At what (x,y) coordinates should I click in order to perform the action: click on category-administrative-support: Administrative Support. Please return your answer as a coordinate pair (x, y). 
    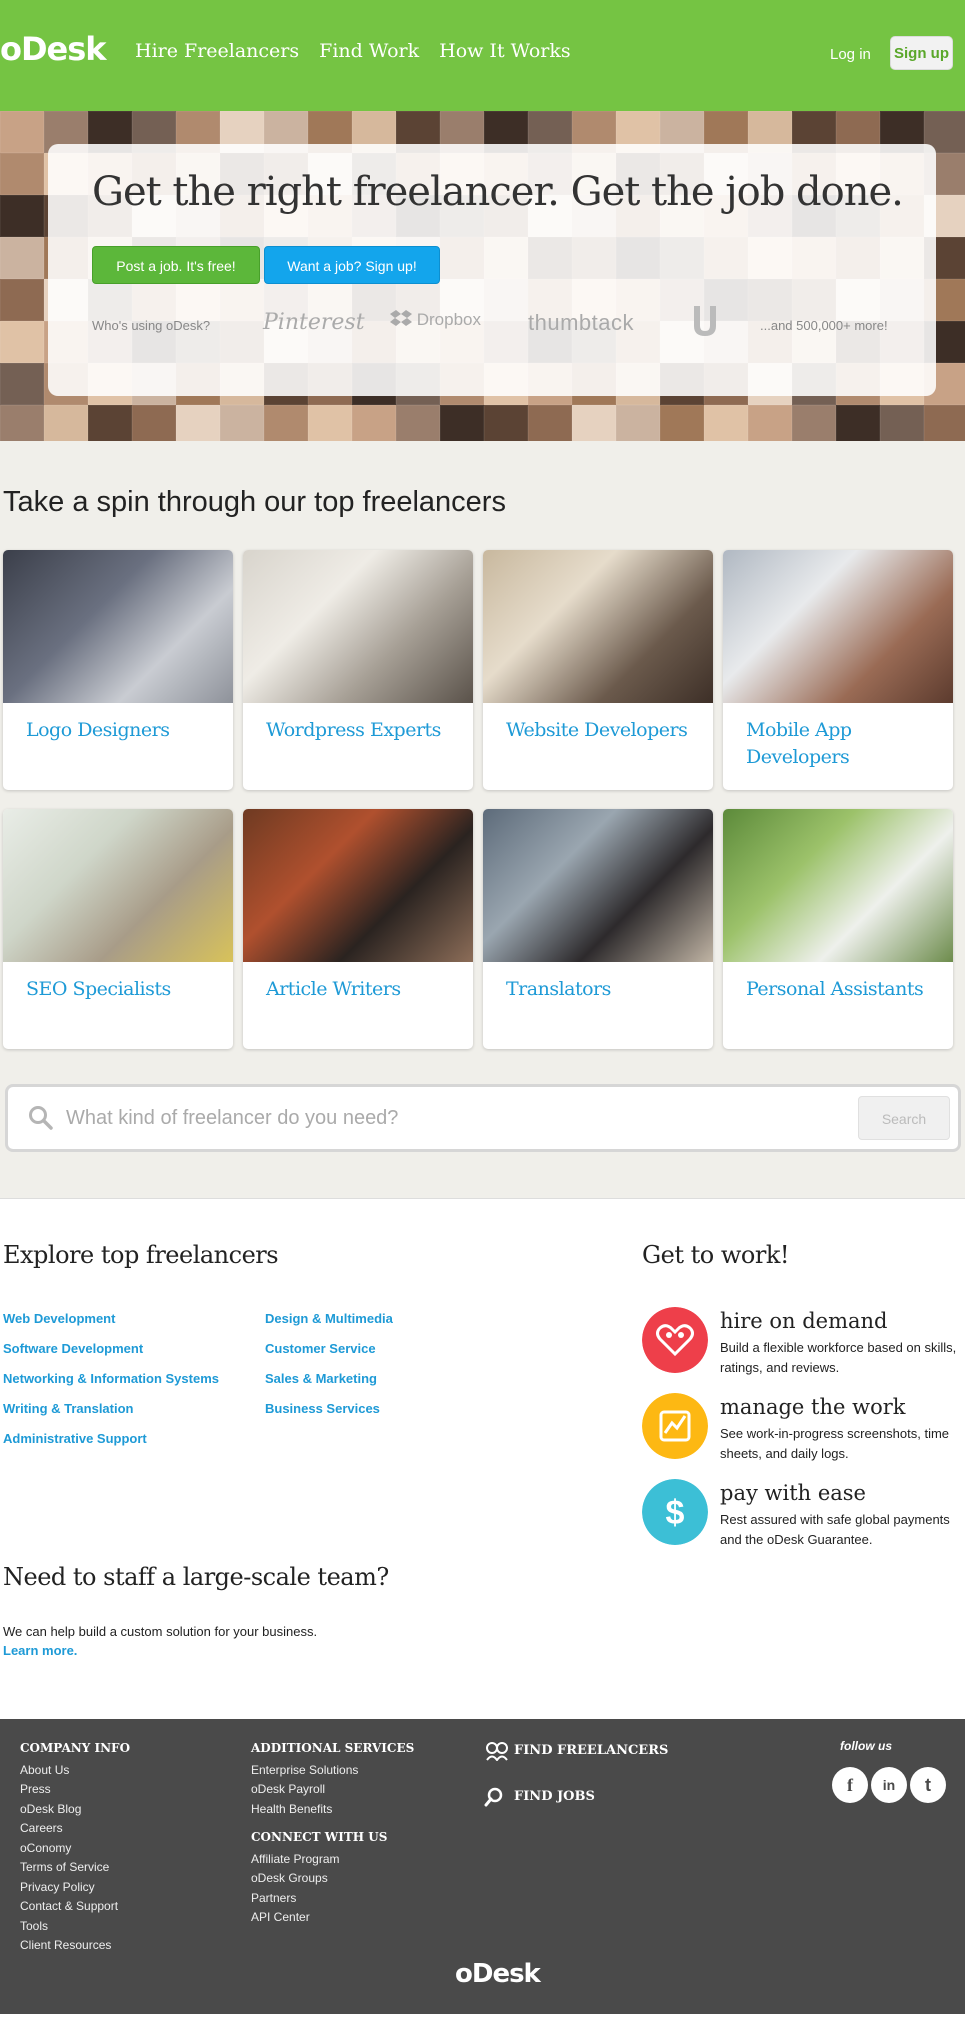
    Looking at the image, I should click on (75, 1438).